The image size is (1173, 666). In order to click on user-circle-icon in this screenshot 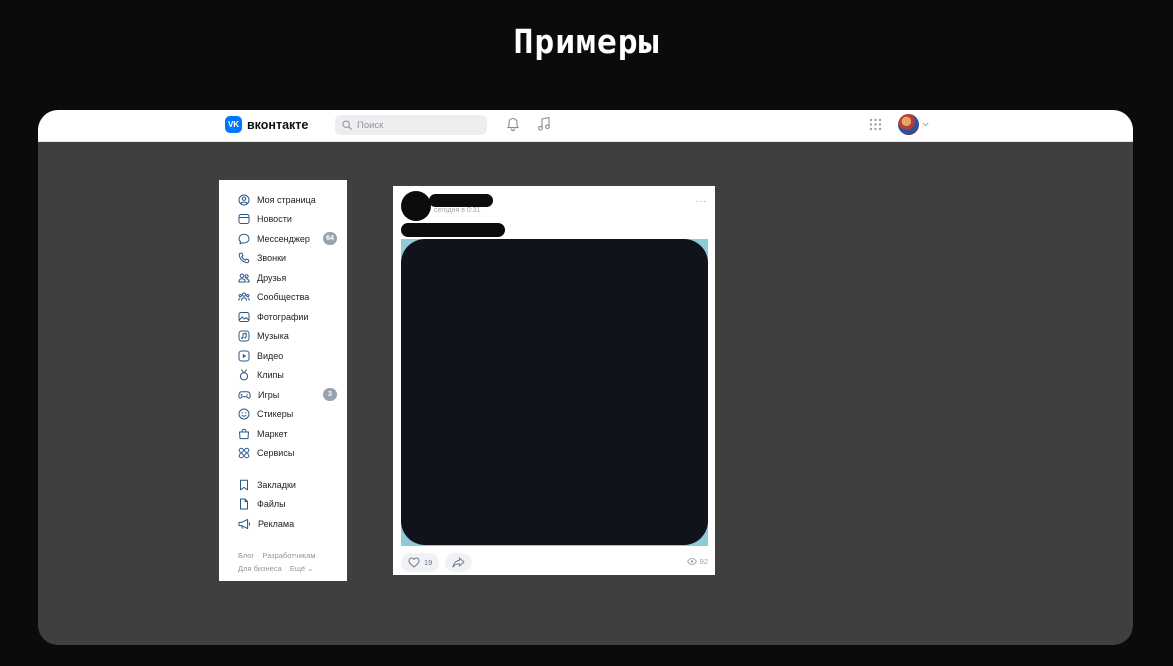, I will do `click(244, 199)`.